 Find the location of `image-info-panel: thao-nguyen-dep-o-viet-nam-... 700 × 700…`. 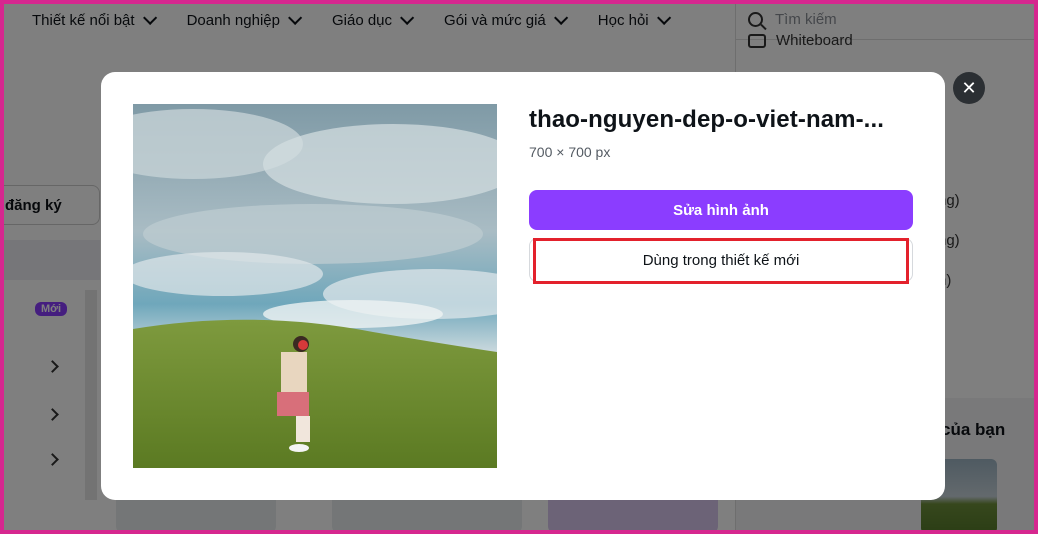

image-info-panel: thao-nguyen-dep-o-viet-nam-... 700 × 700… is located at coordinates (721, 194).